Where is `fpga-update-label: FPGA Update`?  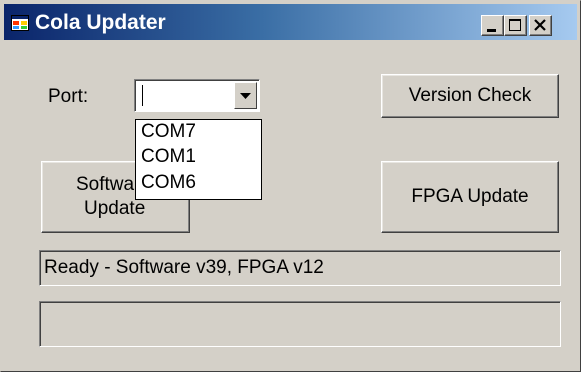 fpga-update-label: FPGA Update is located at coordinates (470, 196).